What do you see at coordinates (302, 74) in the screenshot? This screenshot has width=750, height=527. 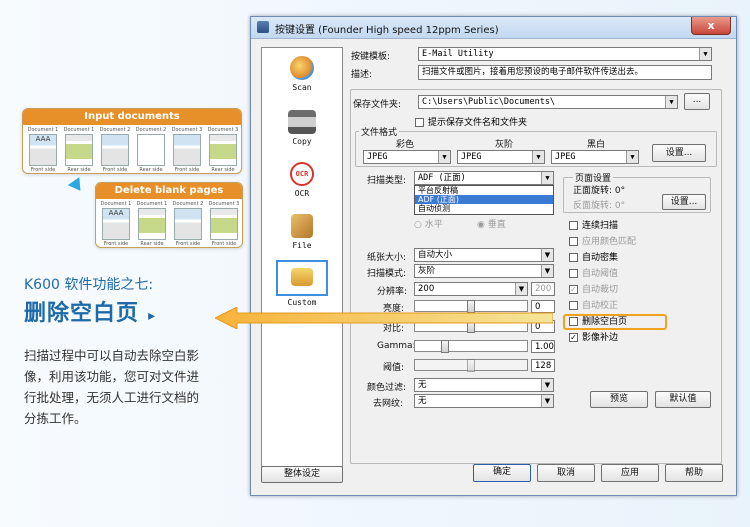 I see `sidebar-item-scan: Scan` at bounding box center [302, 74].